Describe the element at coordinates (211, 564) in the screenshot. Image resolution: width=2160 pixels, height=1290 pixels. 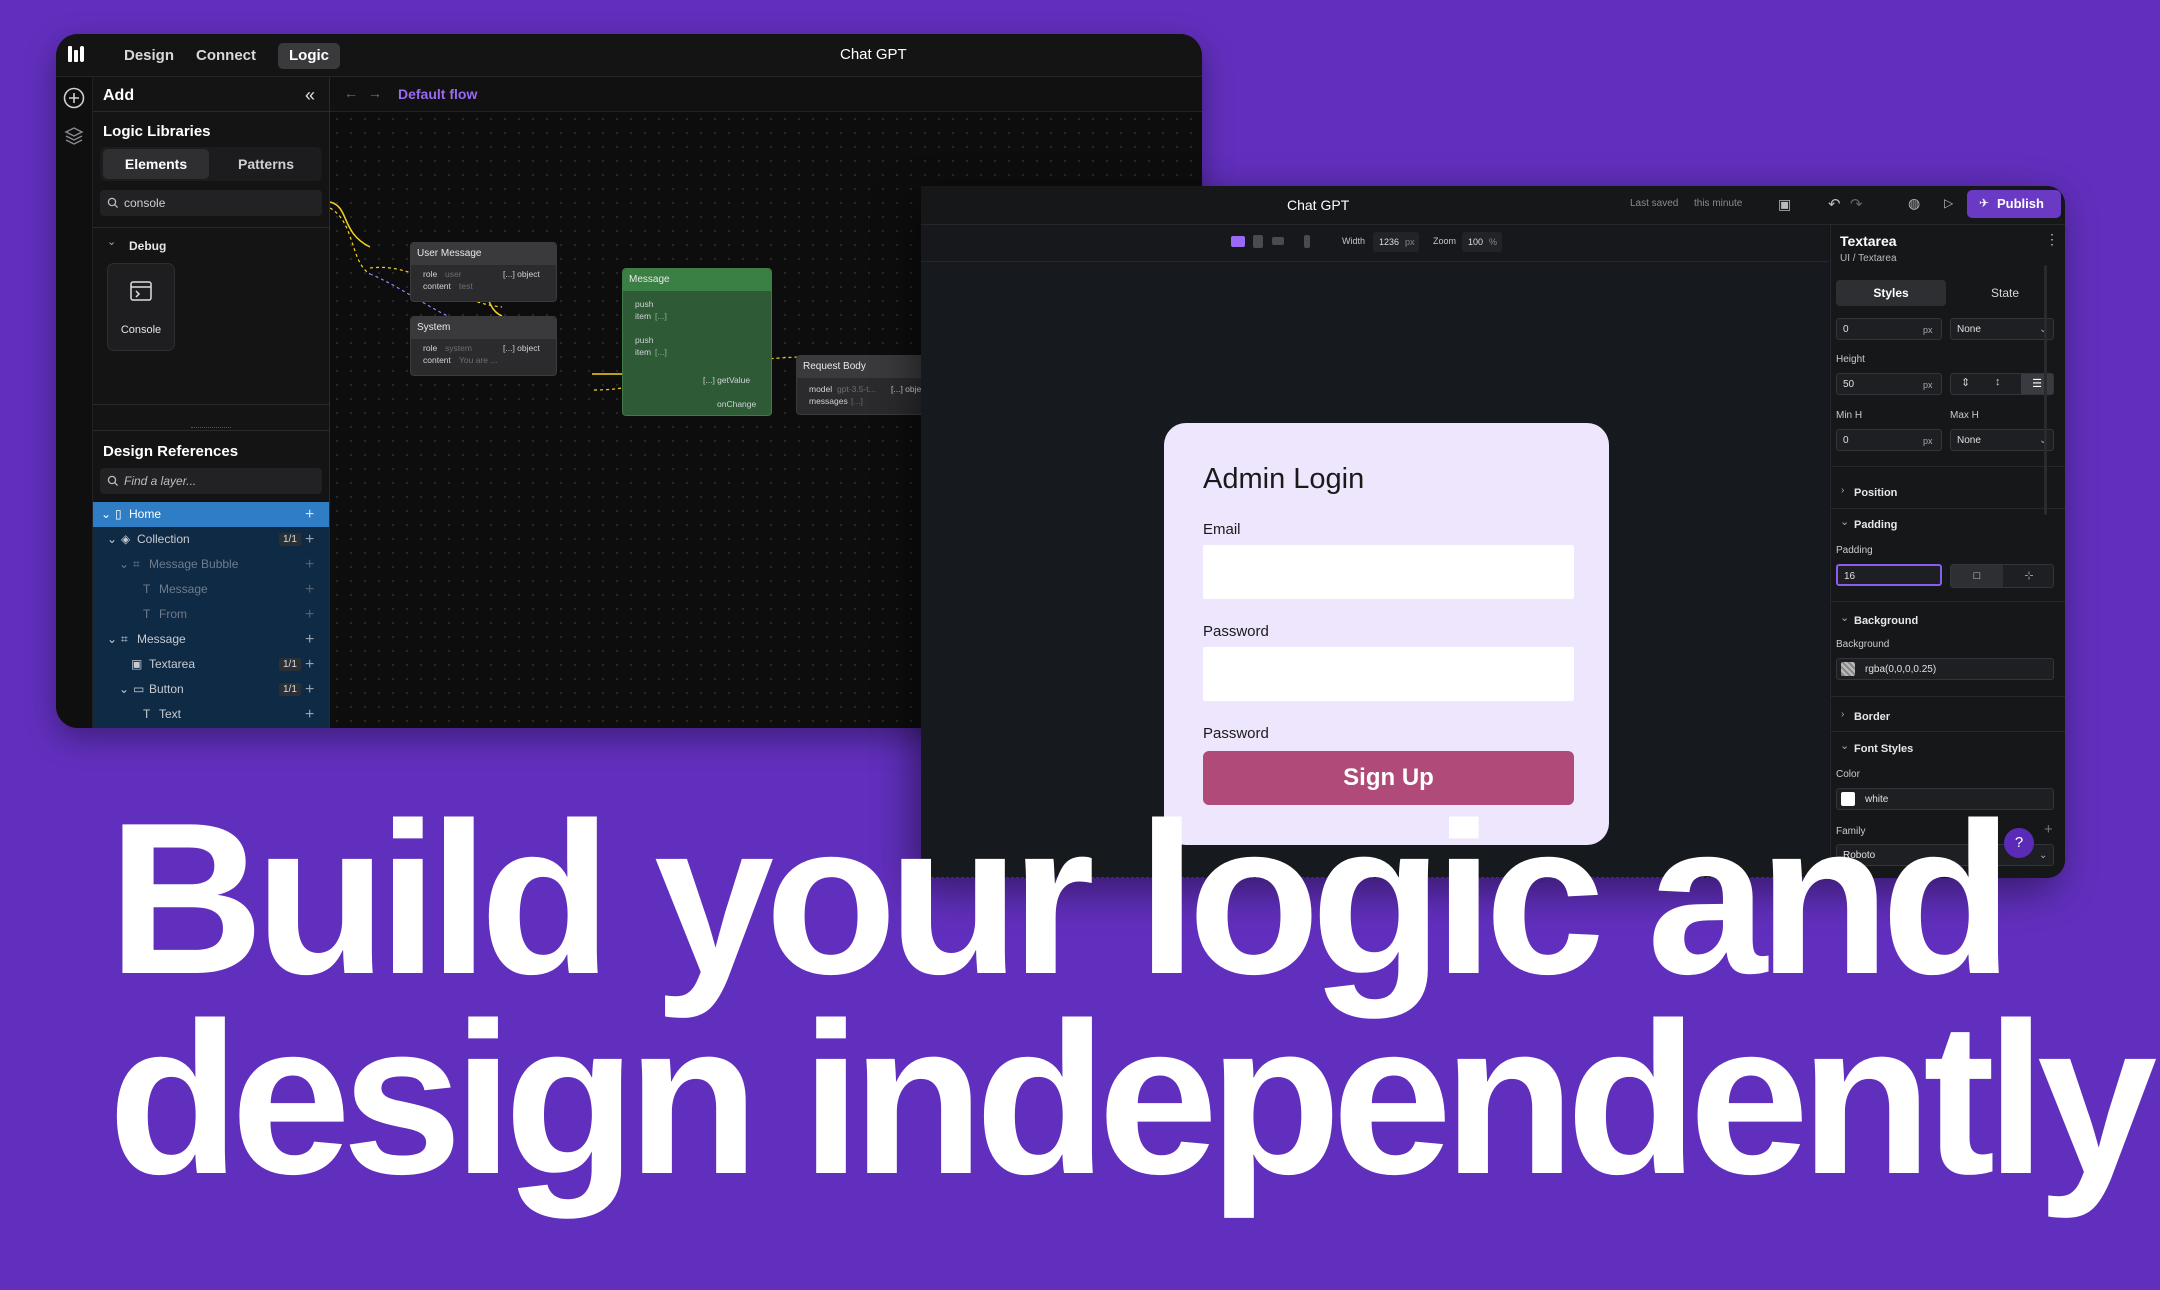
I see `layer-row-message-bubble: ⌄ ⌗ Message Bubble +` at that location.